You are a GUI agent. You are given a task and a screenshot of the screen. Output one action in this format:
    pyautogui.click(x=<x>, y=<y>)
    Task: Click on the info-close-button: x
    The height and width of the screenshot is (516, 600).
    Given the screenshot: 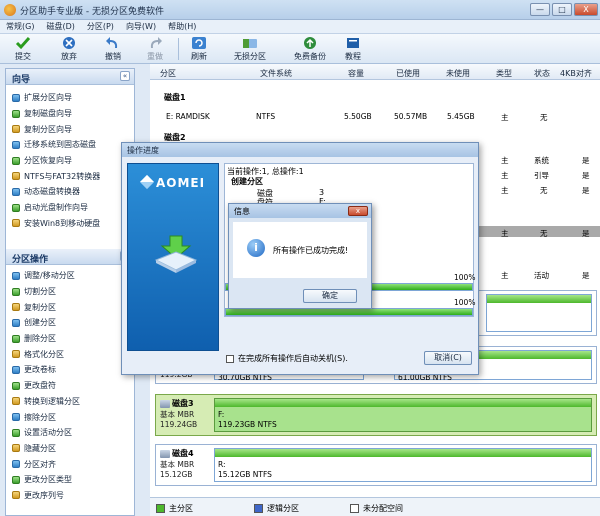 What is the action you would take?
    pyautogui.click(x=358, y=211)
    